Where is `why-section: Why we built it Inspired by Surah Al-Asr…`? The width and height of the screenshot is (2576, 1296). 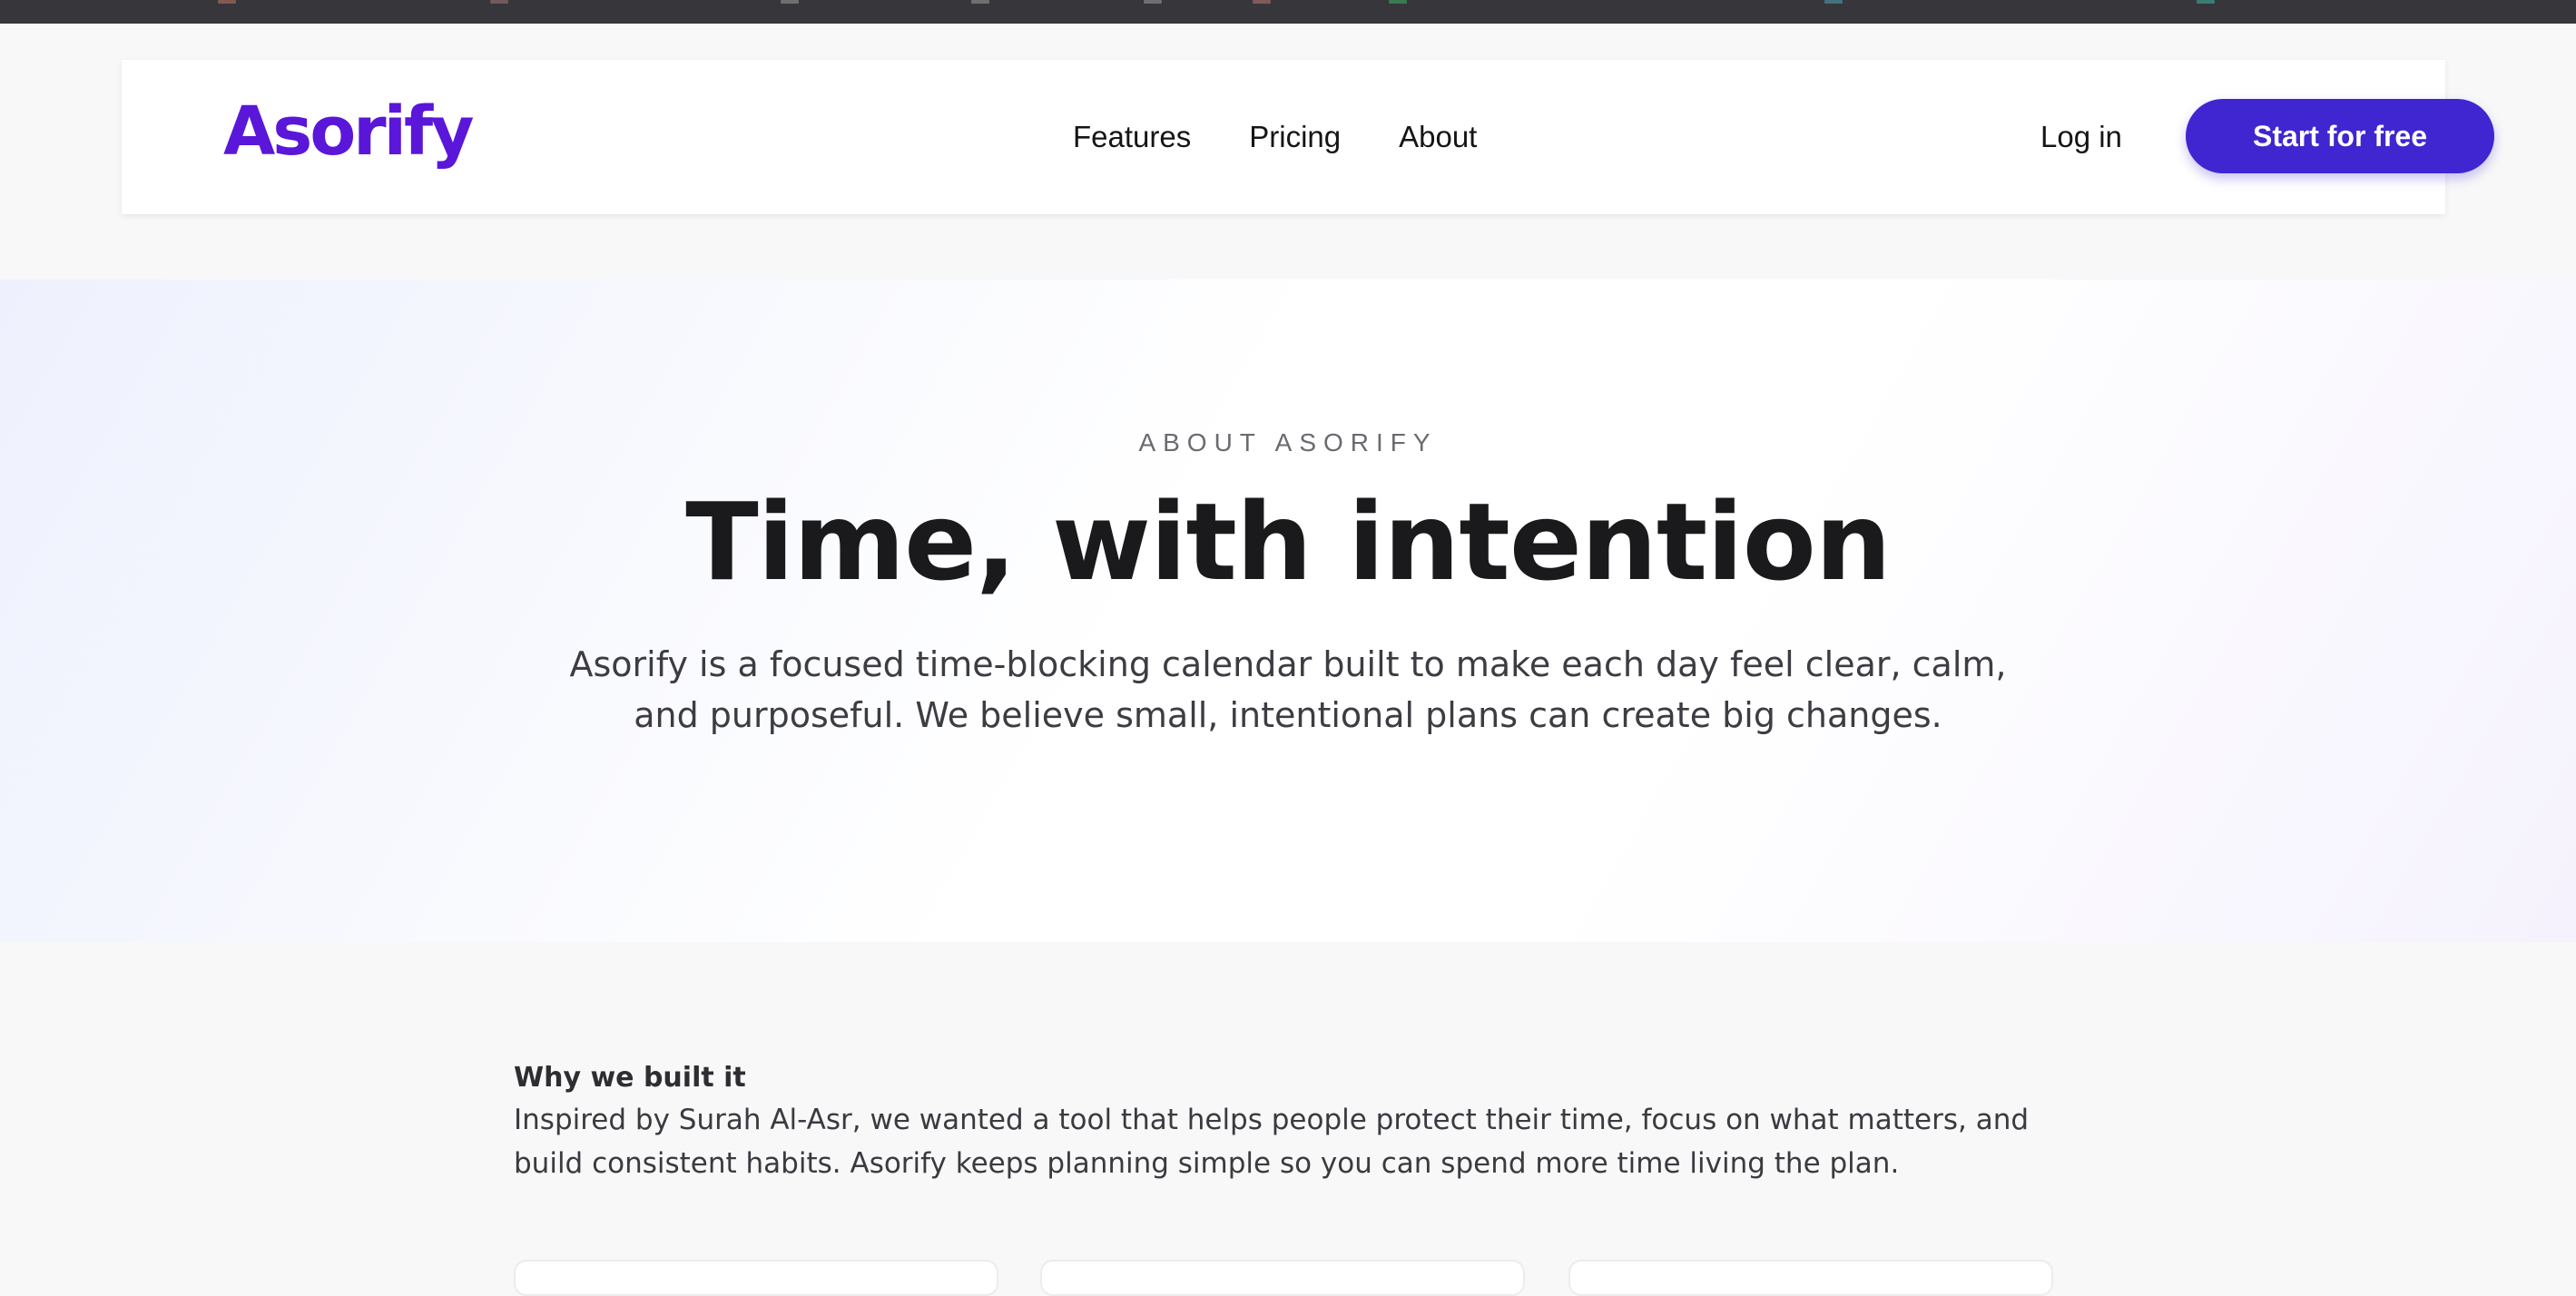
why-section: Why we built it Inspired by Surah Al-Asr… is located at coordinates (1294, 1121).